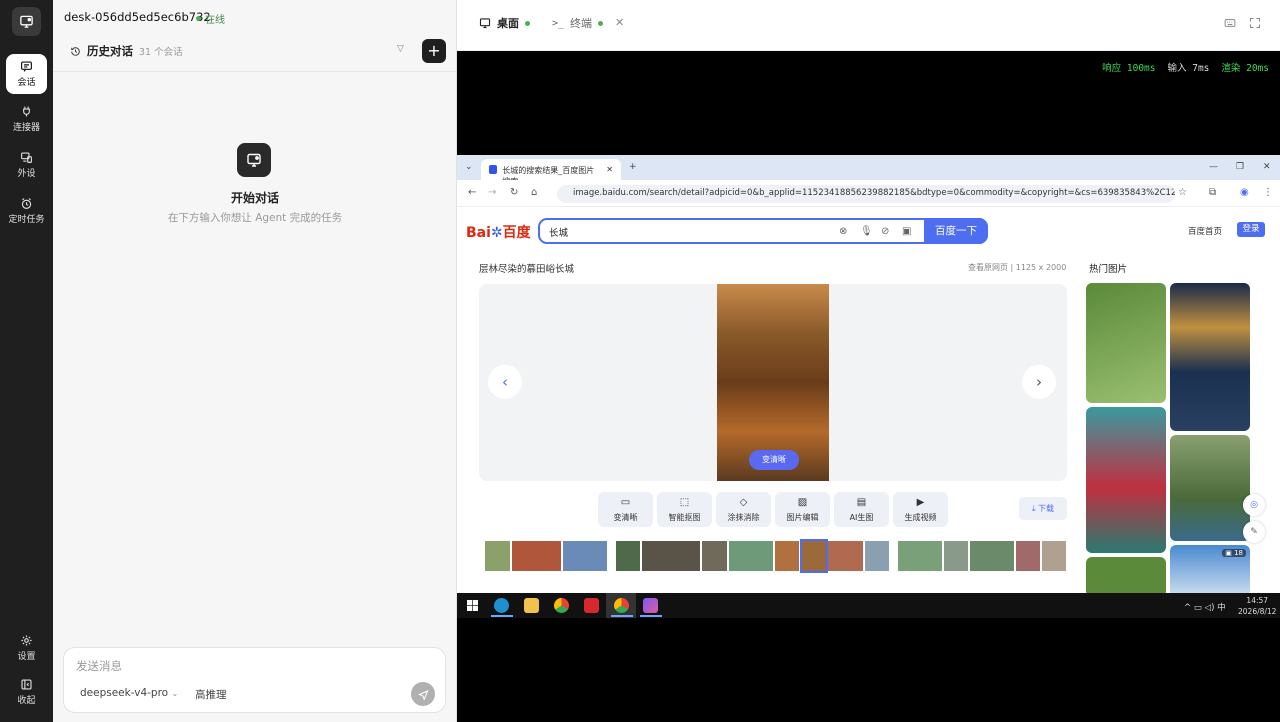 The image size is (1280, 722). Describe the element at coordinates (1267, 167) in the screenshot. I see `close-window-icon: ✕` at that location.